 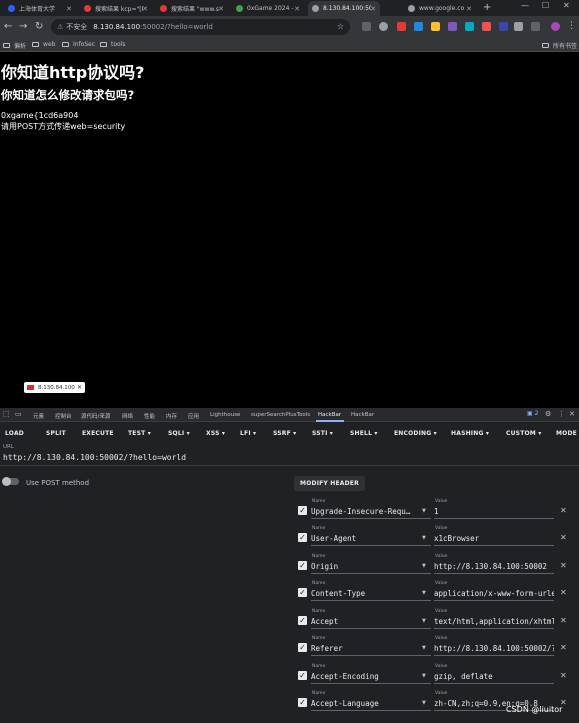 What do you see at coordinates (566, 5) in the screenshot?
I see `close-window-icon: ✕` at bounding box center [566, 5].